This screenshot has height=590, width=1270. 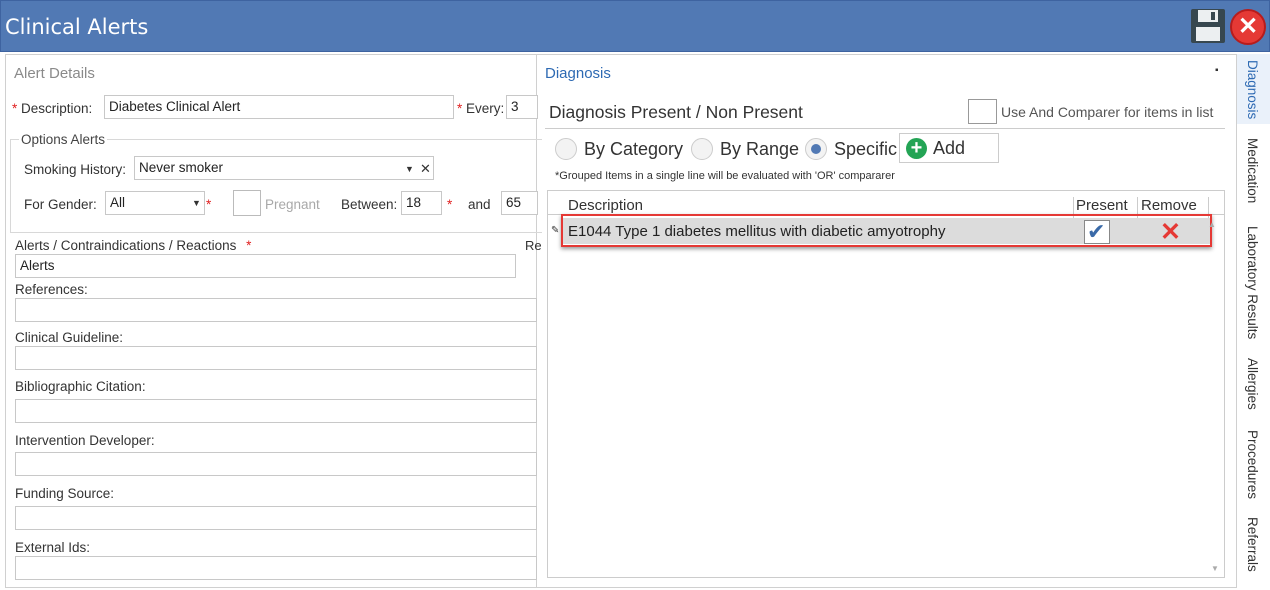 What do you see at coordinates (53, 547) in the screenshot?
I see `external-ids-label: External Ids:` at bounding box center [53, 547].